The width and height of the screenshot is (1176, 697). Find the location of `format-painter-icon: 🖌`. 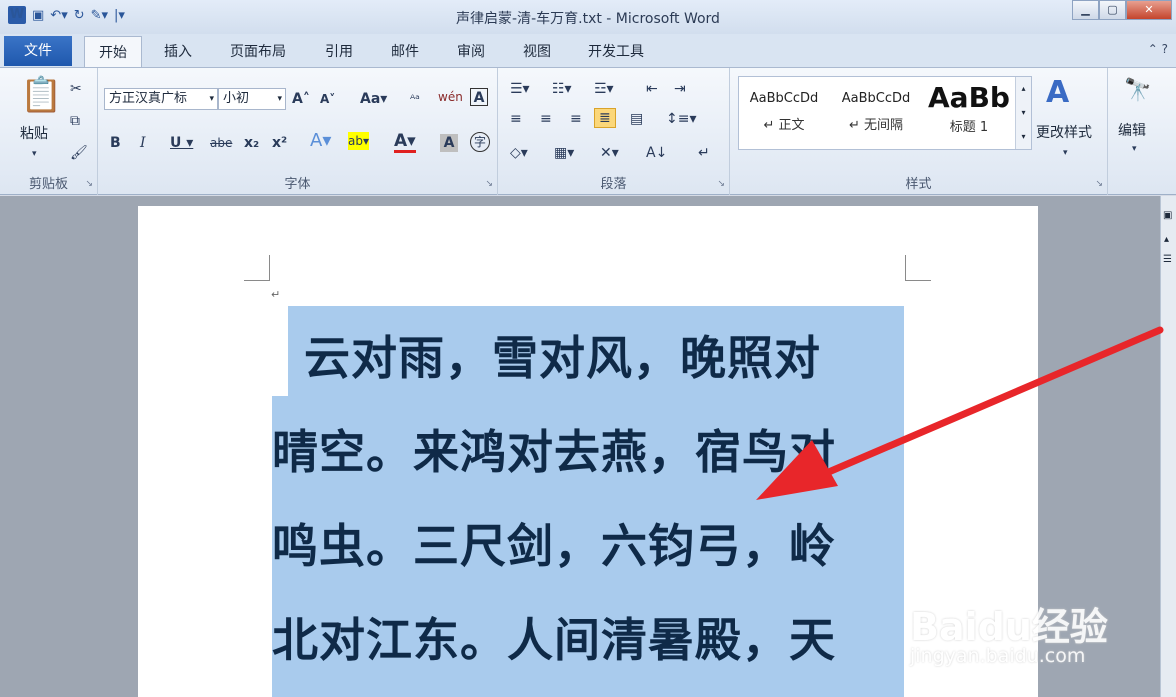

format-painter-icon: 🖌 is located at coordinates (79, 153).